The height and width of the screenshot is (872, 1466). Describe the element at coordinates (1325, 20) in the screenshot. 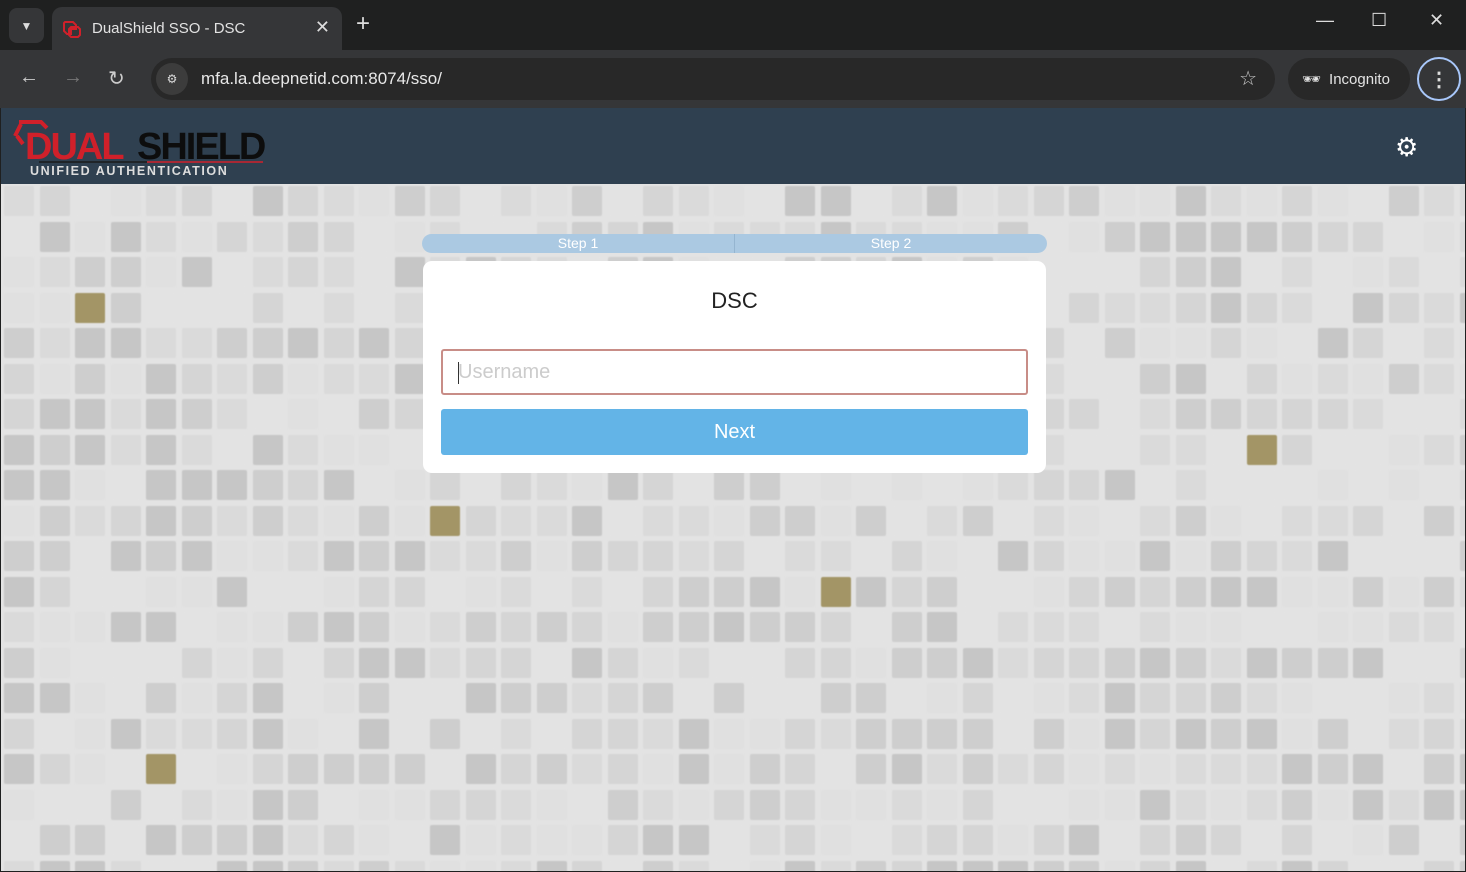

I see `minimize-button: —` at that location.